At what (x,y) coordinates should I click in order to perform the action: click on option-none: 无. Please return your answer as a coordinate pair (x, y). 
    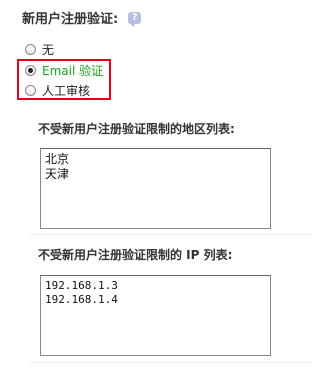
    Looking at the image, I should click on (39, 49).